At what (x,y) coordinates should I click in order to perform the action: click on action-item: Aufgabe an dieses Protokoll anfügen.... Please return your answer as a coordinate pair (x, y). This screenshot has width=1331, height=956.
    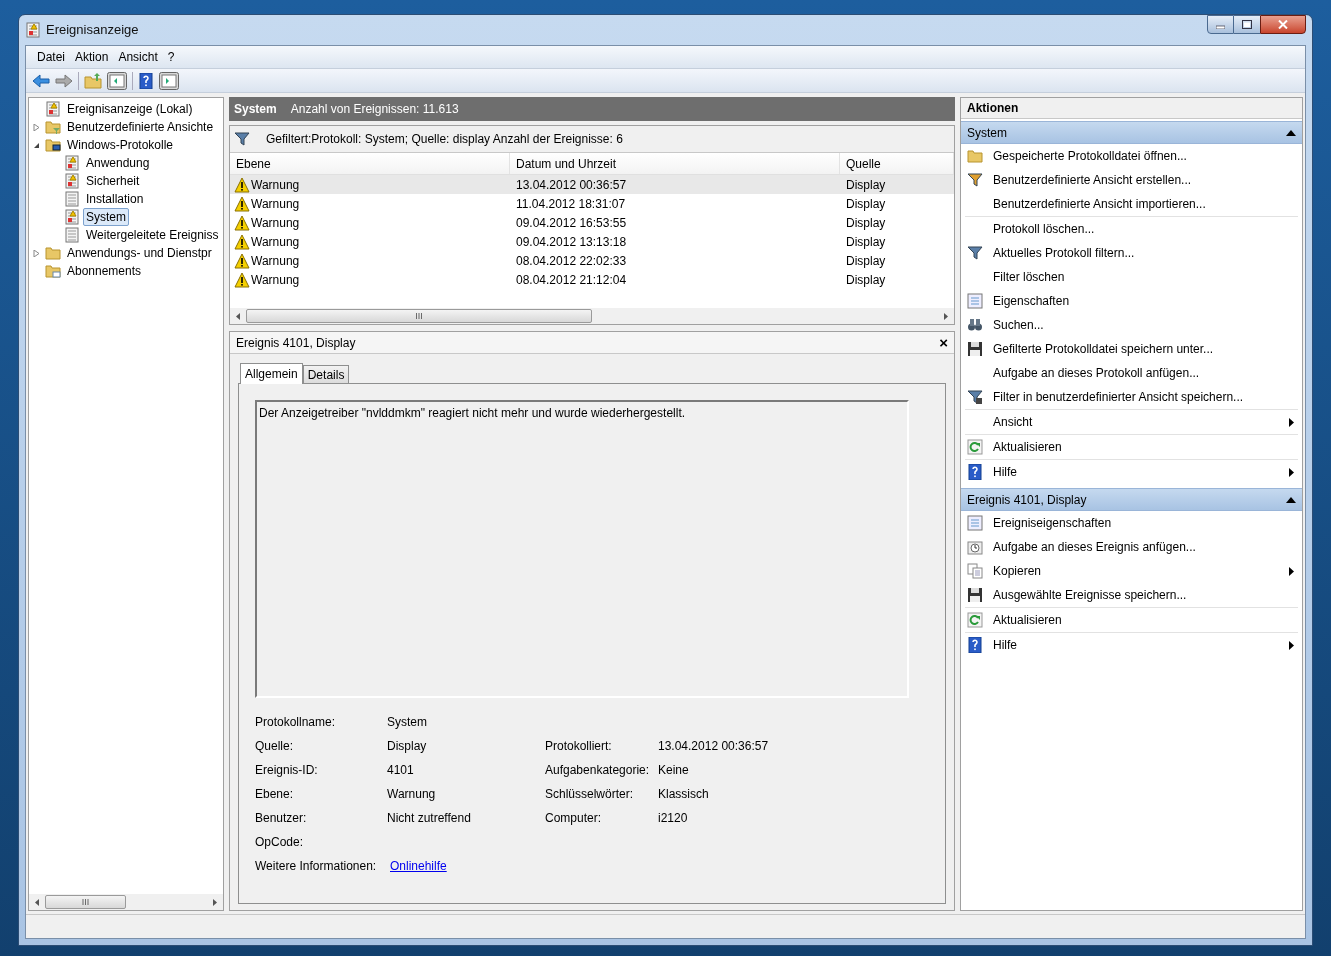
    Looking at the image, I should click on (1096, 373).